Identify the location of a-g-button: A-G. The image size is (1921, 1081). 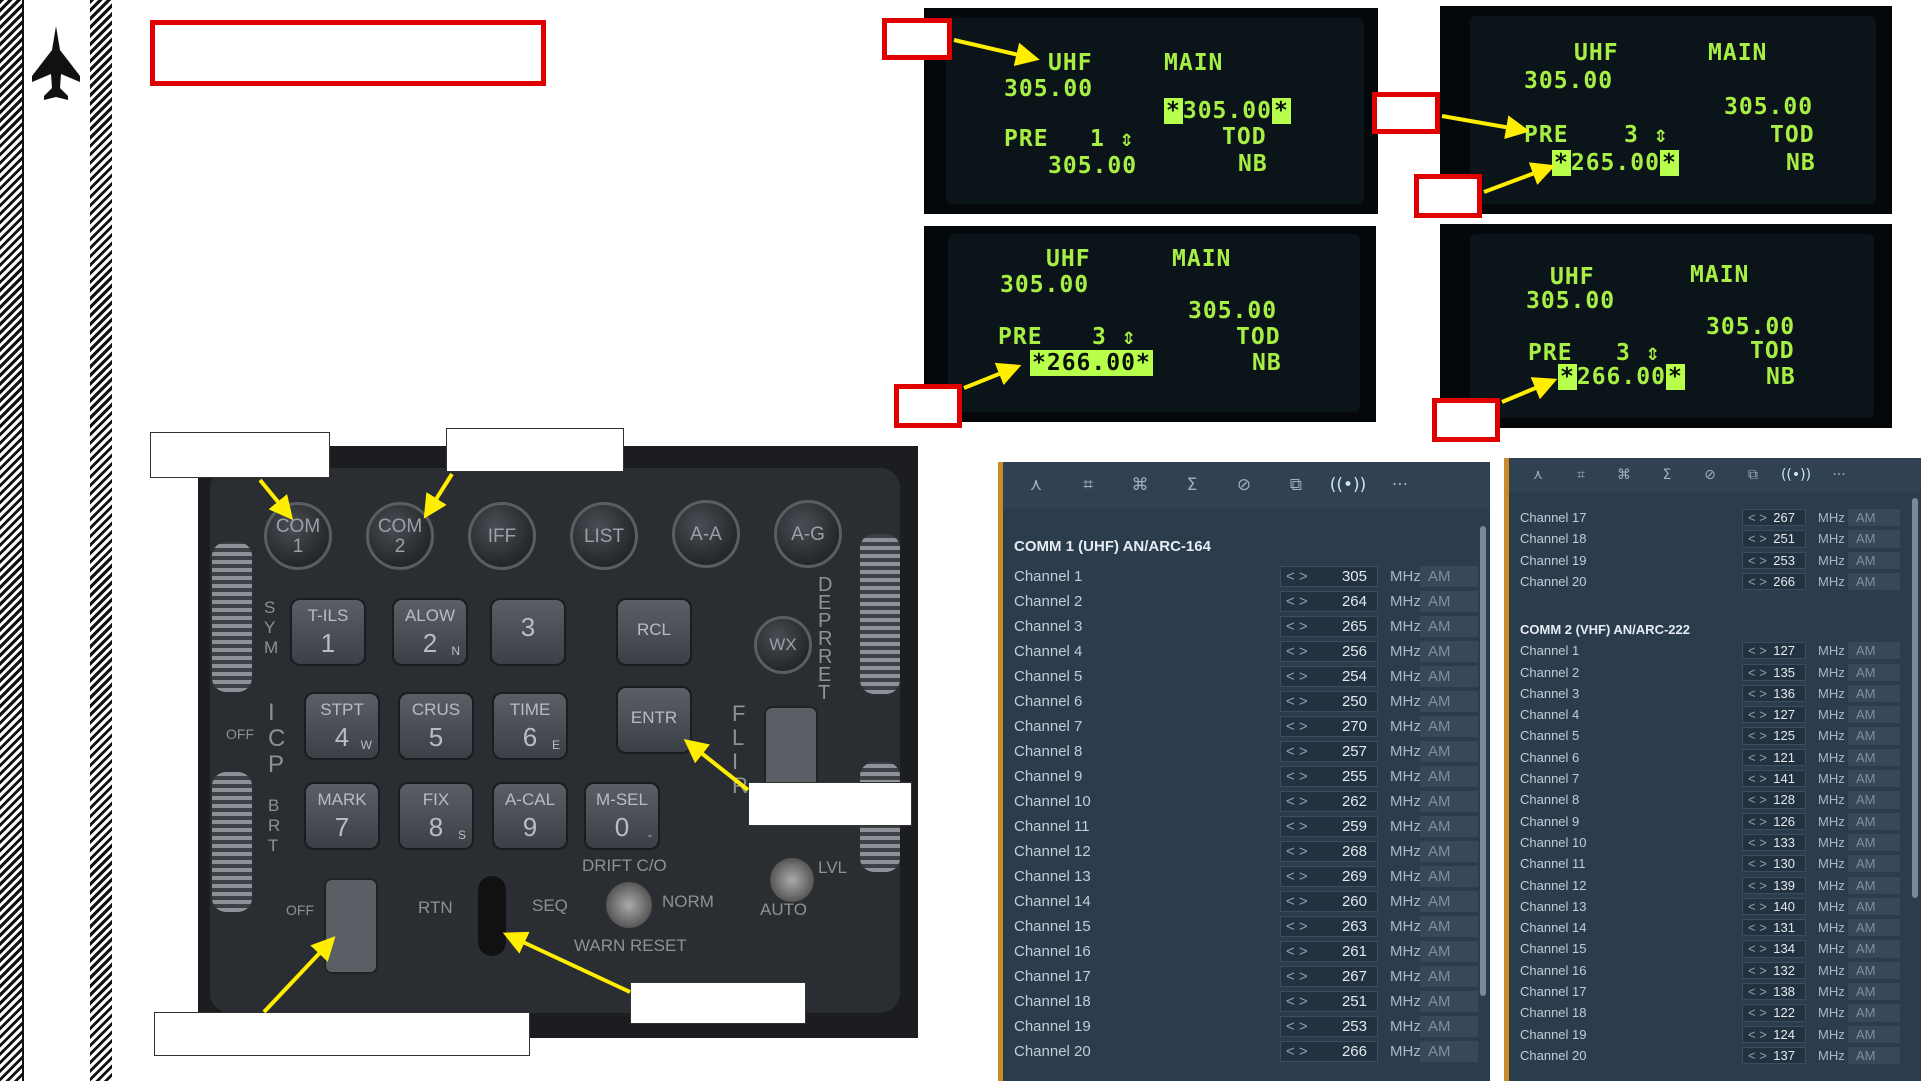
(808, 534).